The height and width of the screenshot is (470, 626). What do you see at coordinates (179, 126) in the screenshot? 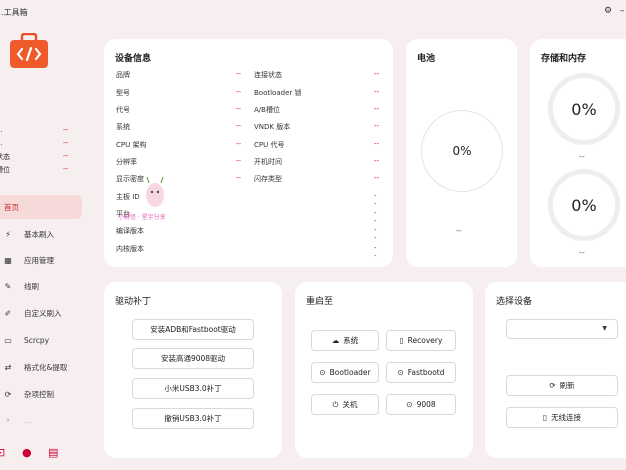
I see `info-row-system: 系统 --` at bounding box center [179, 126].